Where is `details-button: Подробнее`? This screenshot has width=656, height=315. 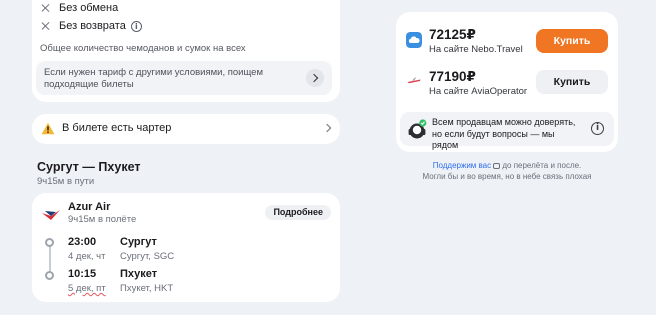
details-button: Подробнее is located at coordinates (298, 212).